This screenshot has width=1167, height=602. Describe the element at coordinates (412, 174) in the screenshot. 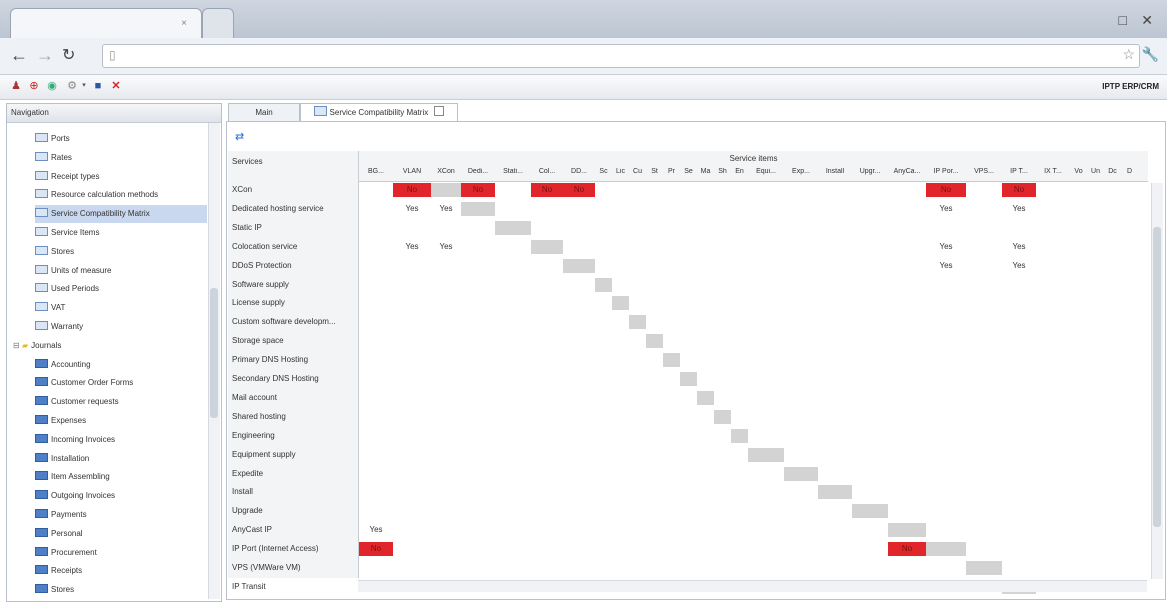

I see `column-label: VLAN` at that location.